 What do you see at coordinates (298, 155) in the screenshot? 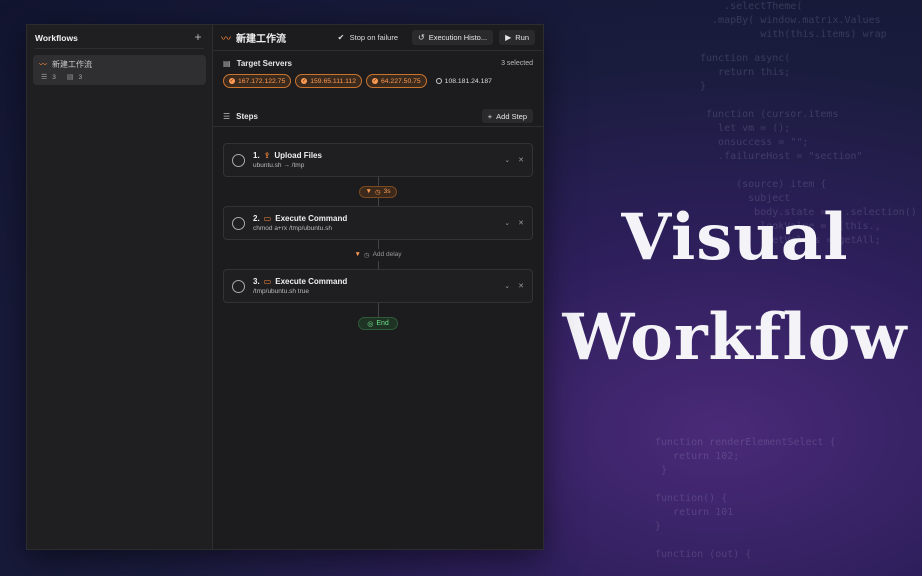
I see `step-title: Upload Files` at bounding box center [298, 155].